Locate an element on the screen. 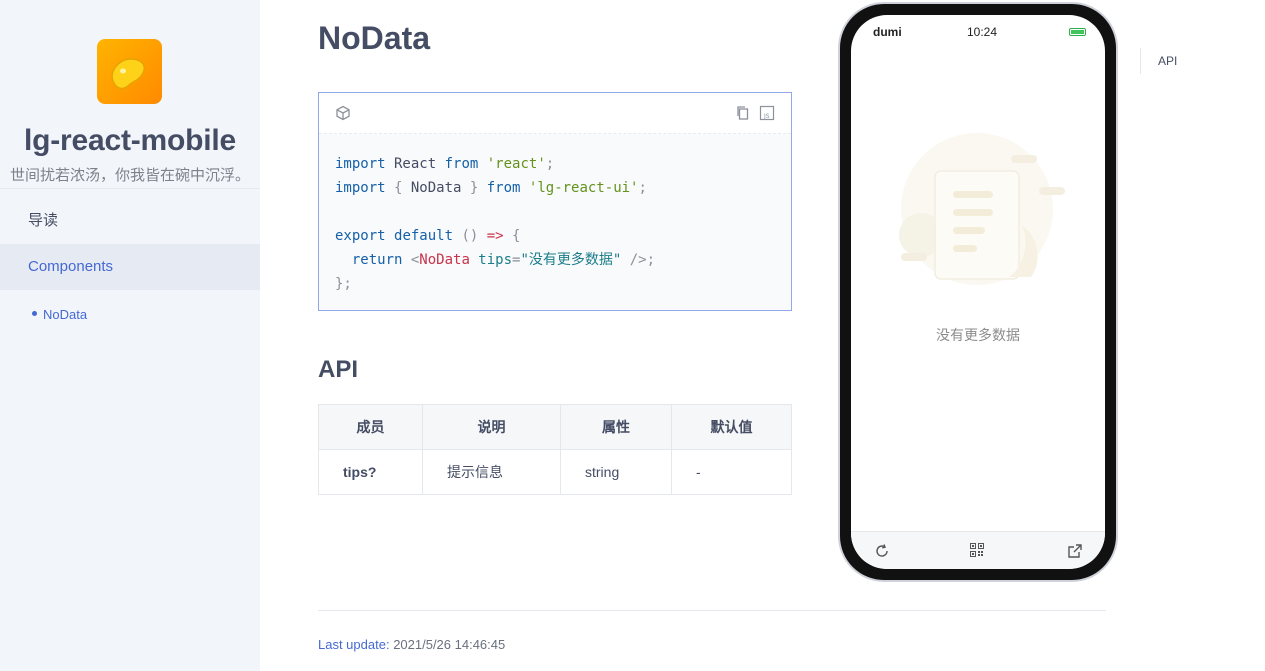 The width and height of the screenshot is (1265, 671). qrcode-icon is located at coordinates (977, 552).